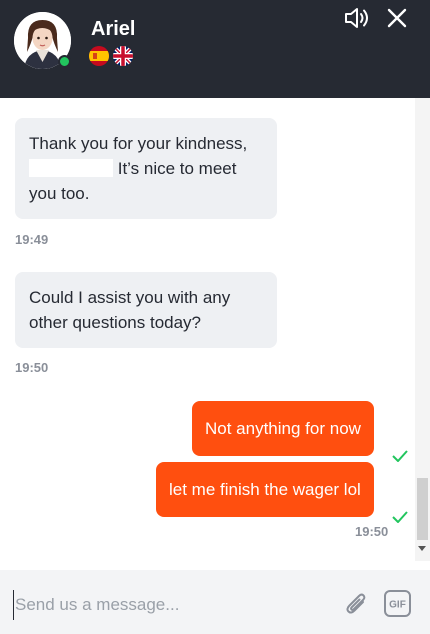 This screenshot has height=634, width=430. What do you see at coordinates (32, 239) in the screenshot?
I see `message-timestamp: 19:49` at bounding box center [32, 239].